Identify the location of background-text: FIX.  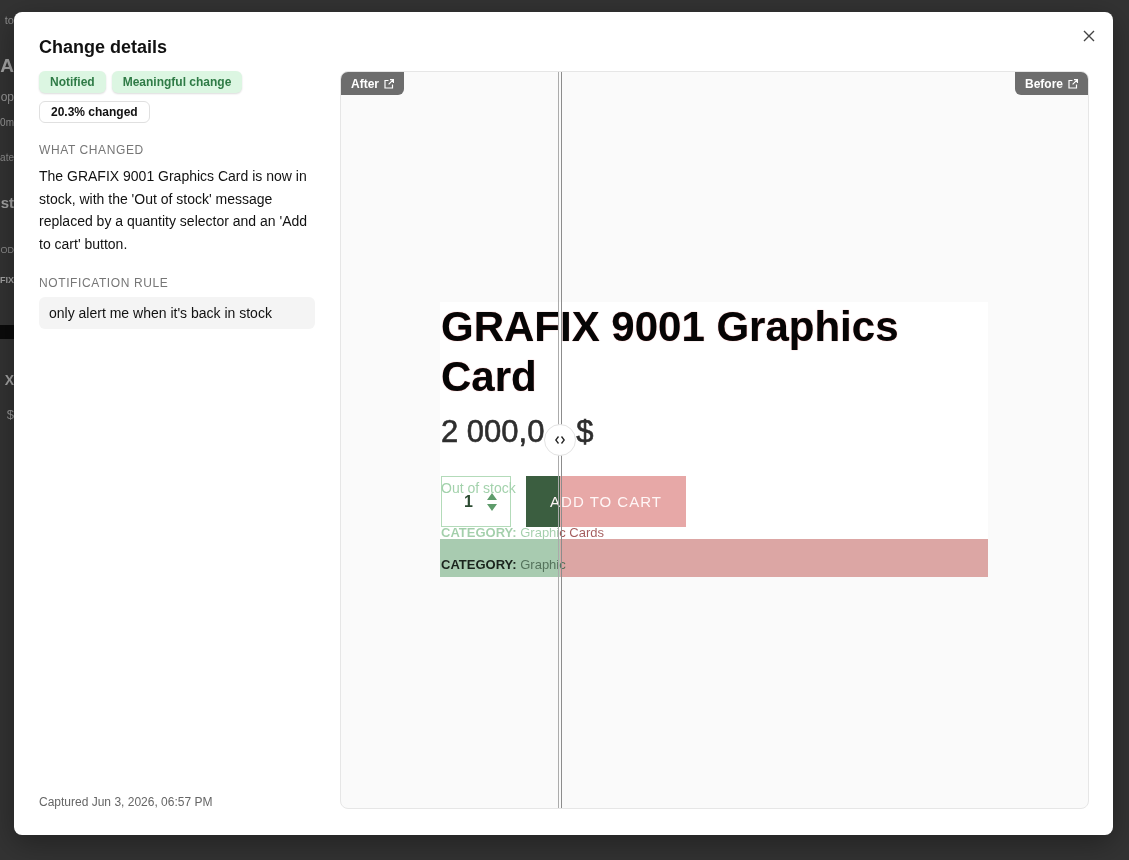
(7, 280).